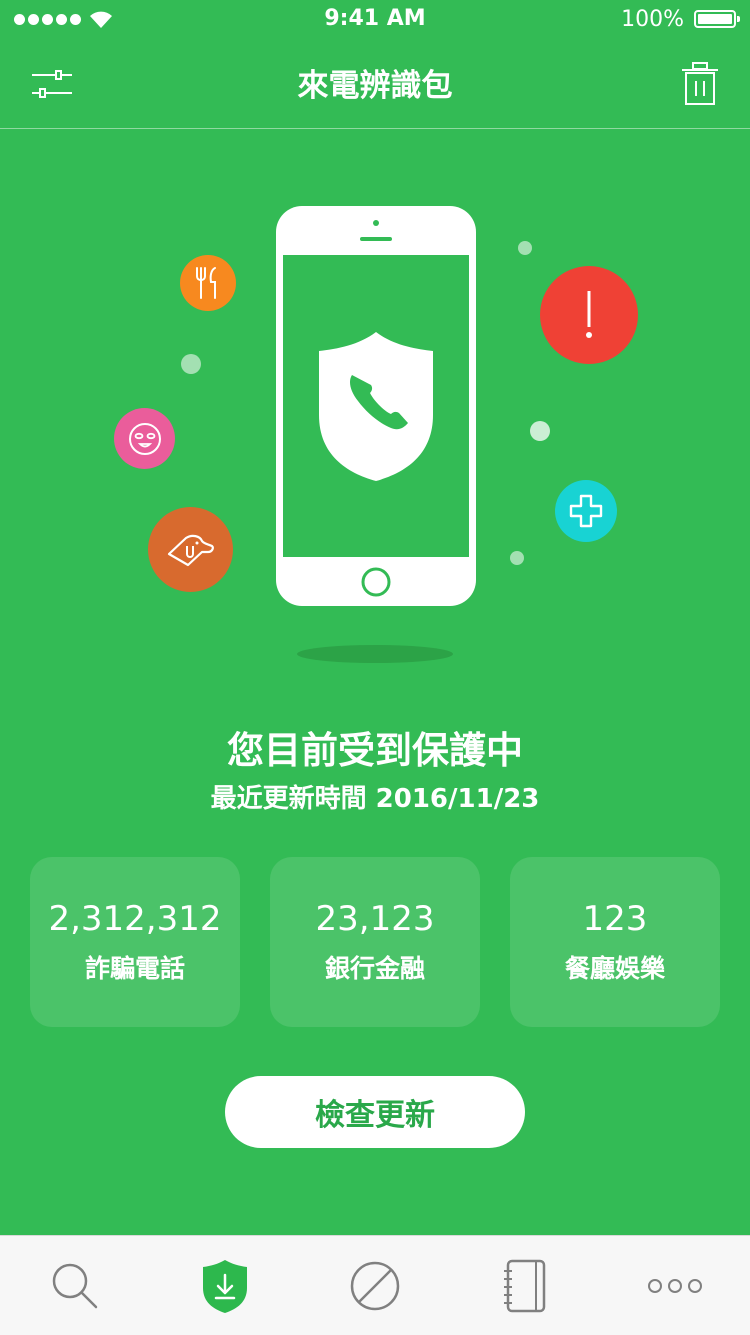 The width and height of the screenshot is (750, 1335). Describe the element at coordinates (375, 750) in the screenshot. I see `protection-status-title: 您目前受到保護中` at that location.